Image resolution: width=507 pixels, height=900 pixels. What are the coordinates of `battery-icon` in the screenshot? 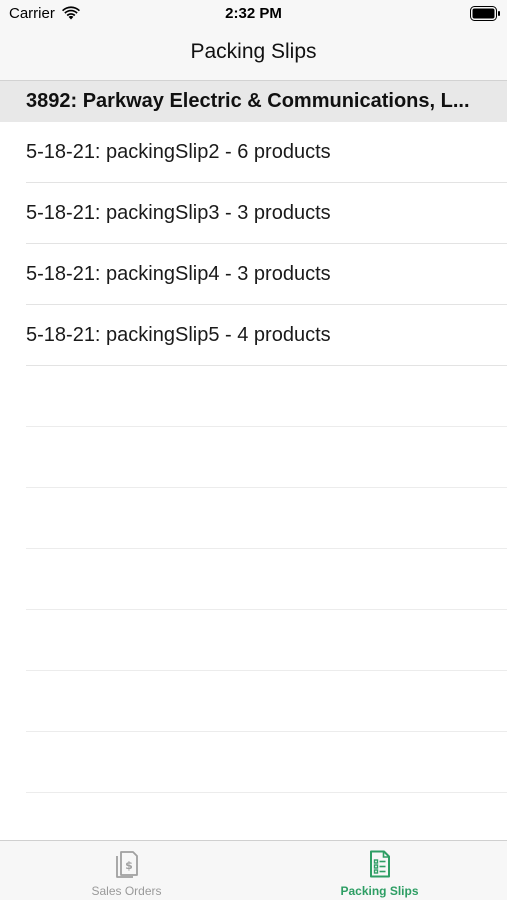 It's located at (485, 13).